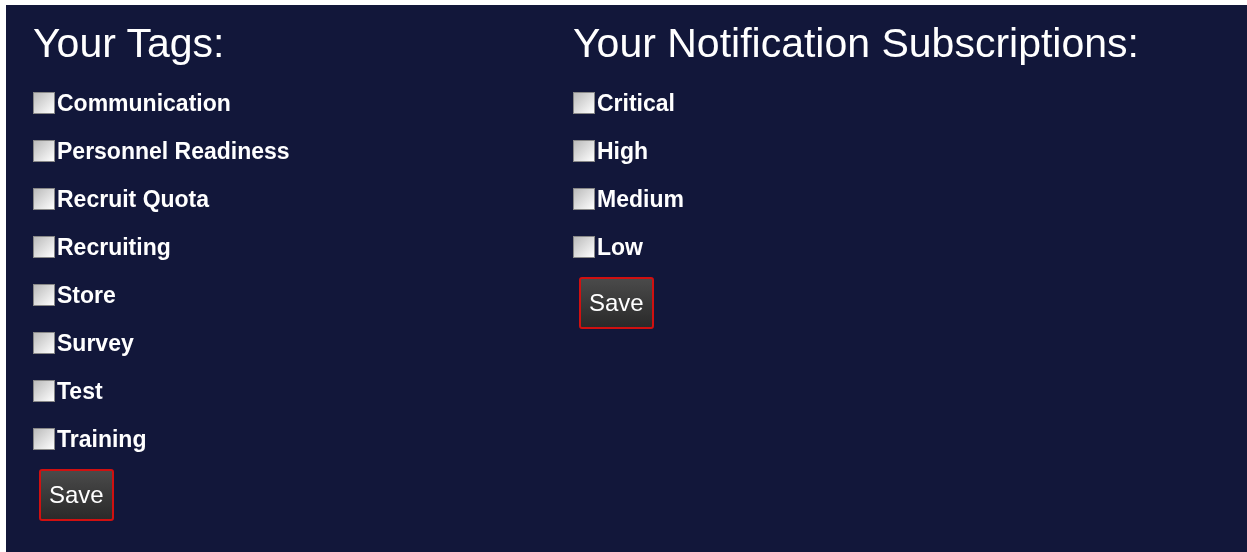  Describe the element at coordinates (133, 199) in the screenshot. I see `checkbox-label: Recruit Quota` at that location.